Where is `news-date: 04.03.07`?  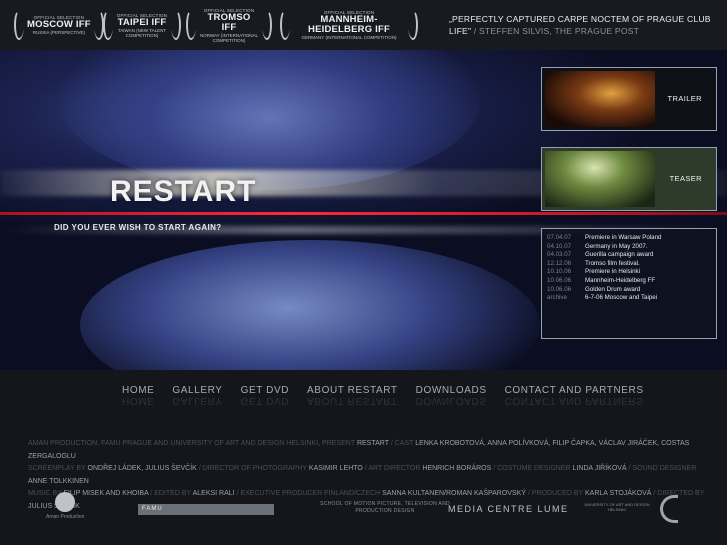 news-date: 04.03.07 is located at coordinates (559, 255).